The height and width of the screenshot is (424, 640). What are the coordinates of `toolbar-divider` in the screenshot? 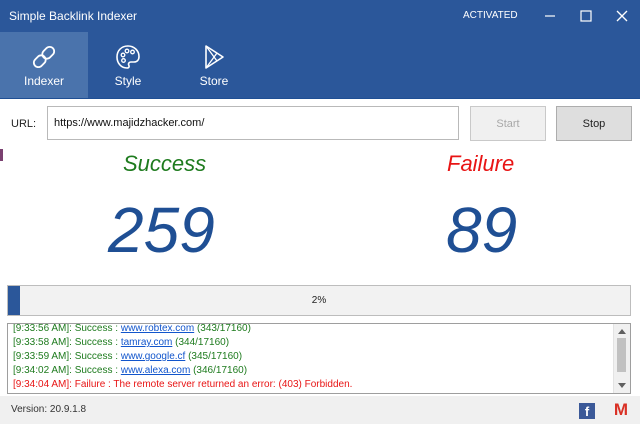 It's located at (320, 98).